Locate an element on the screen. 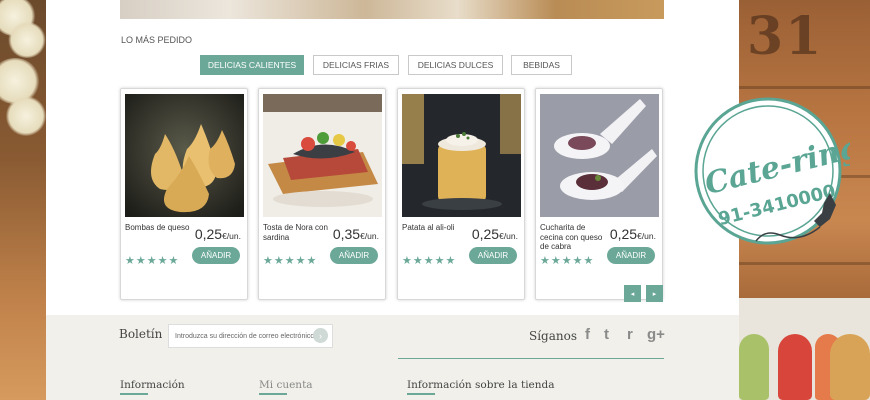  footer-divider is located at coordinates (531, 358).